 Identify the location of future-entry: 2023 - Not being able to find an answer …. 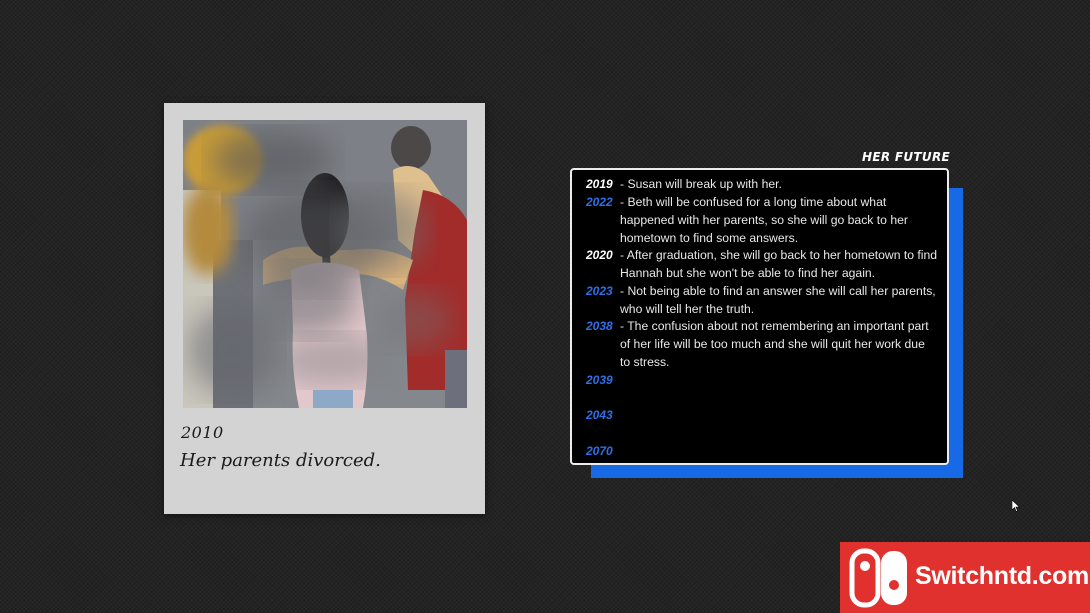
(762, 301).